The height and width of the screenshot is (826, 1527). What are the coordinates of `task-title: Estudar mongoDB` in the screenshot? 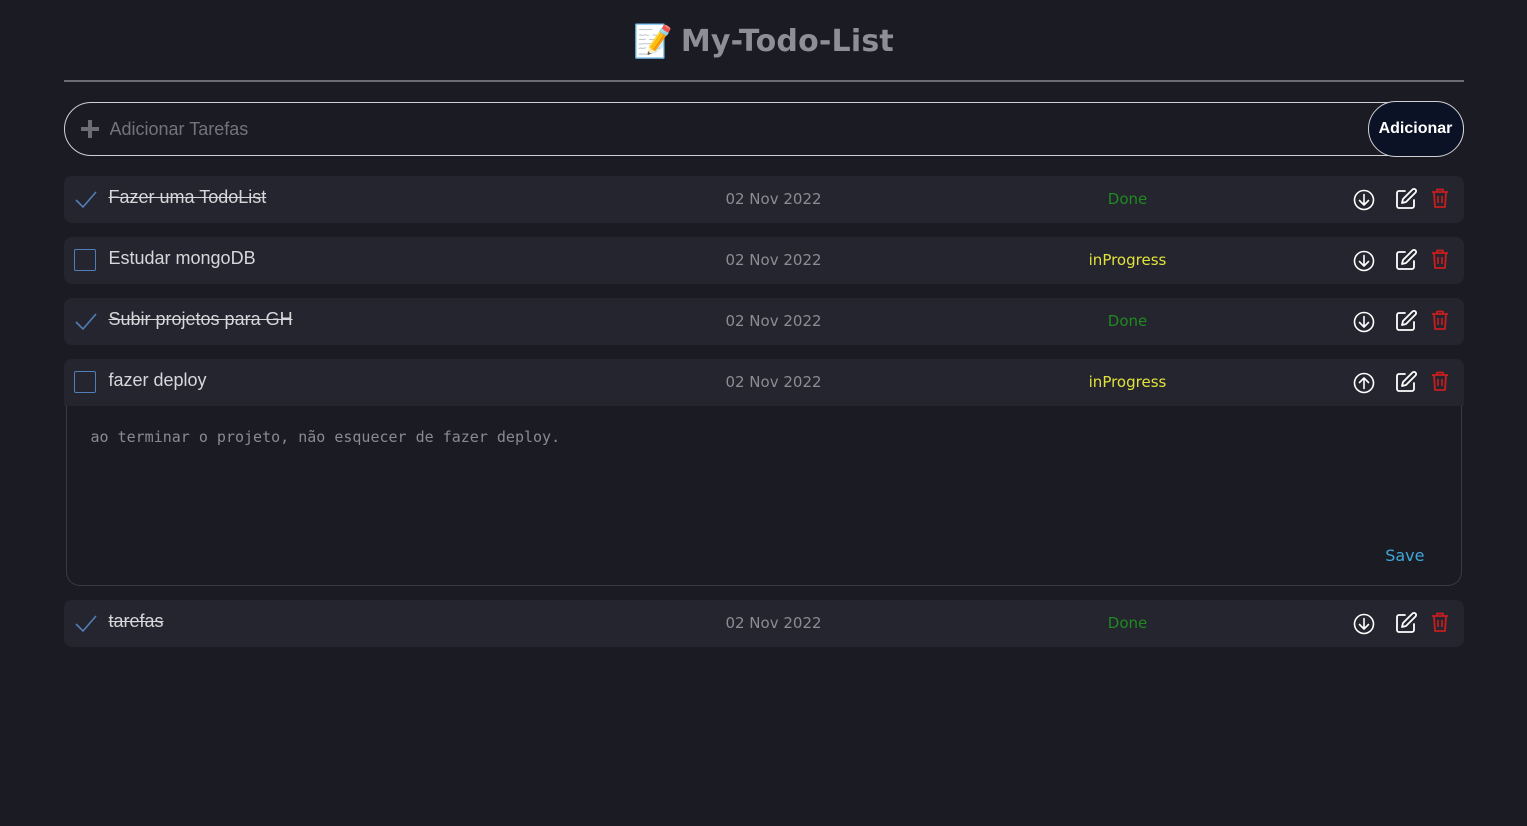 It's located at (182, 258).